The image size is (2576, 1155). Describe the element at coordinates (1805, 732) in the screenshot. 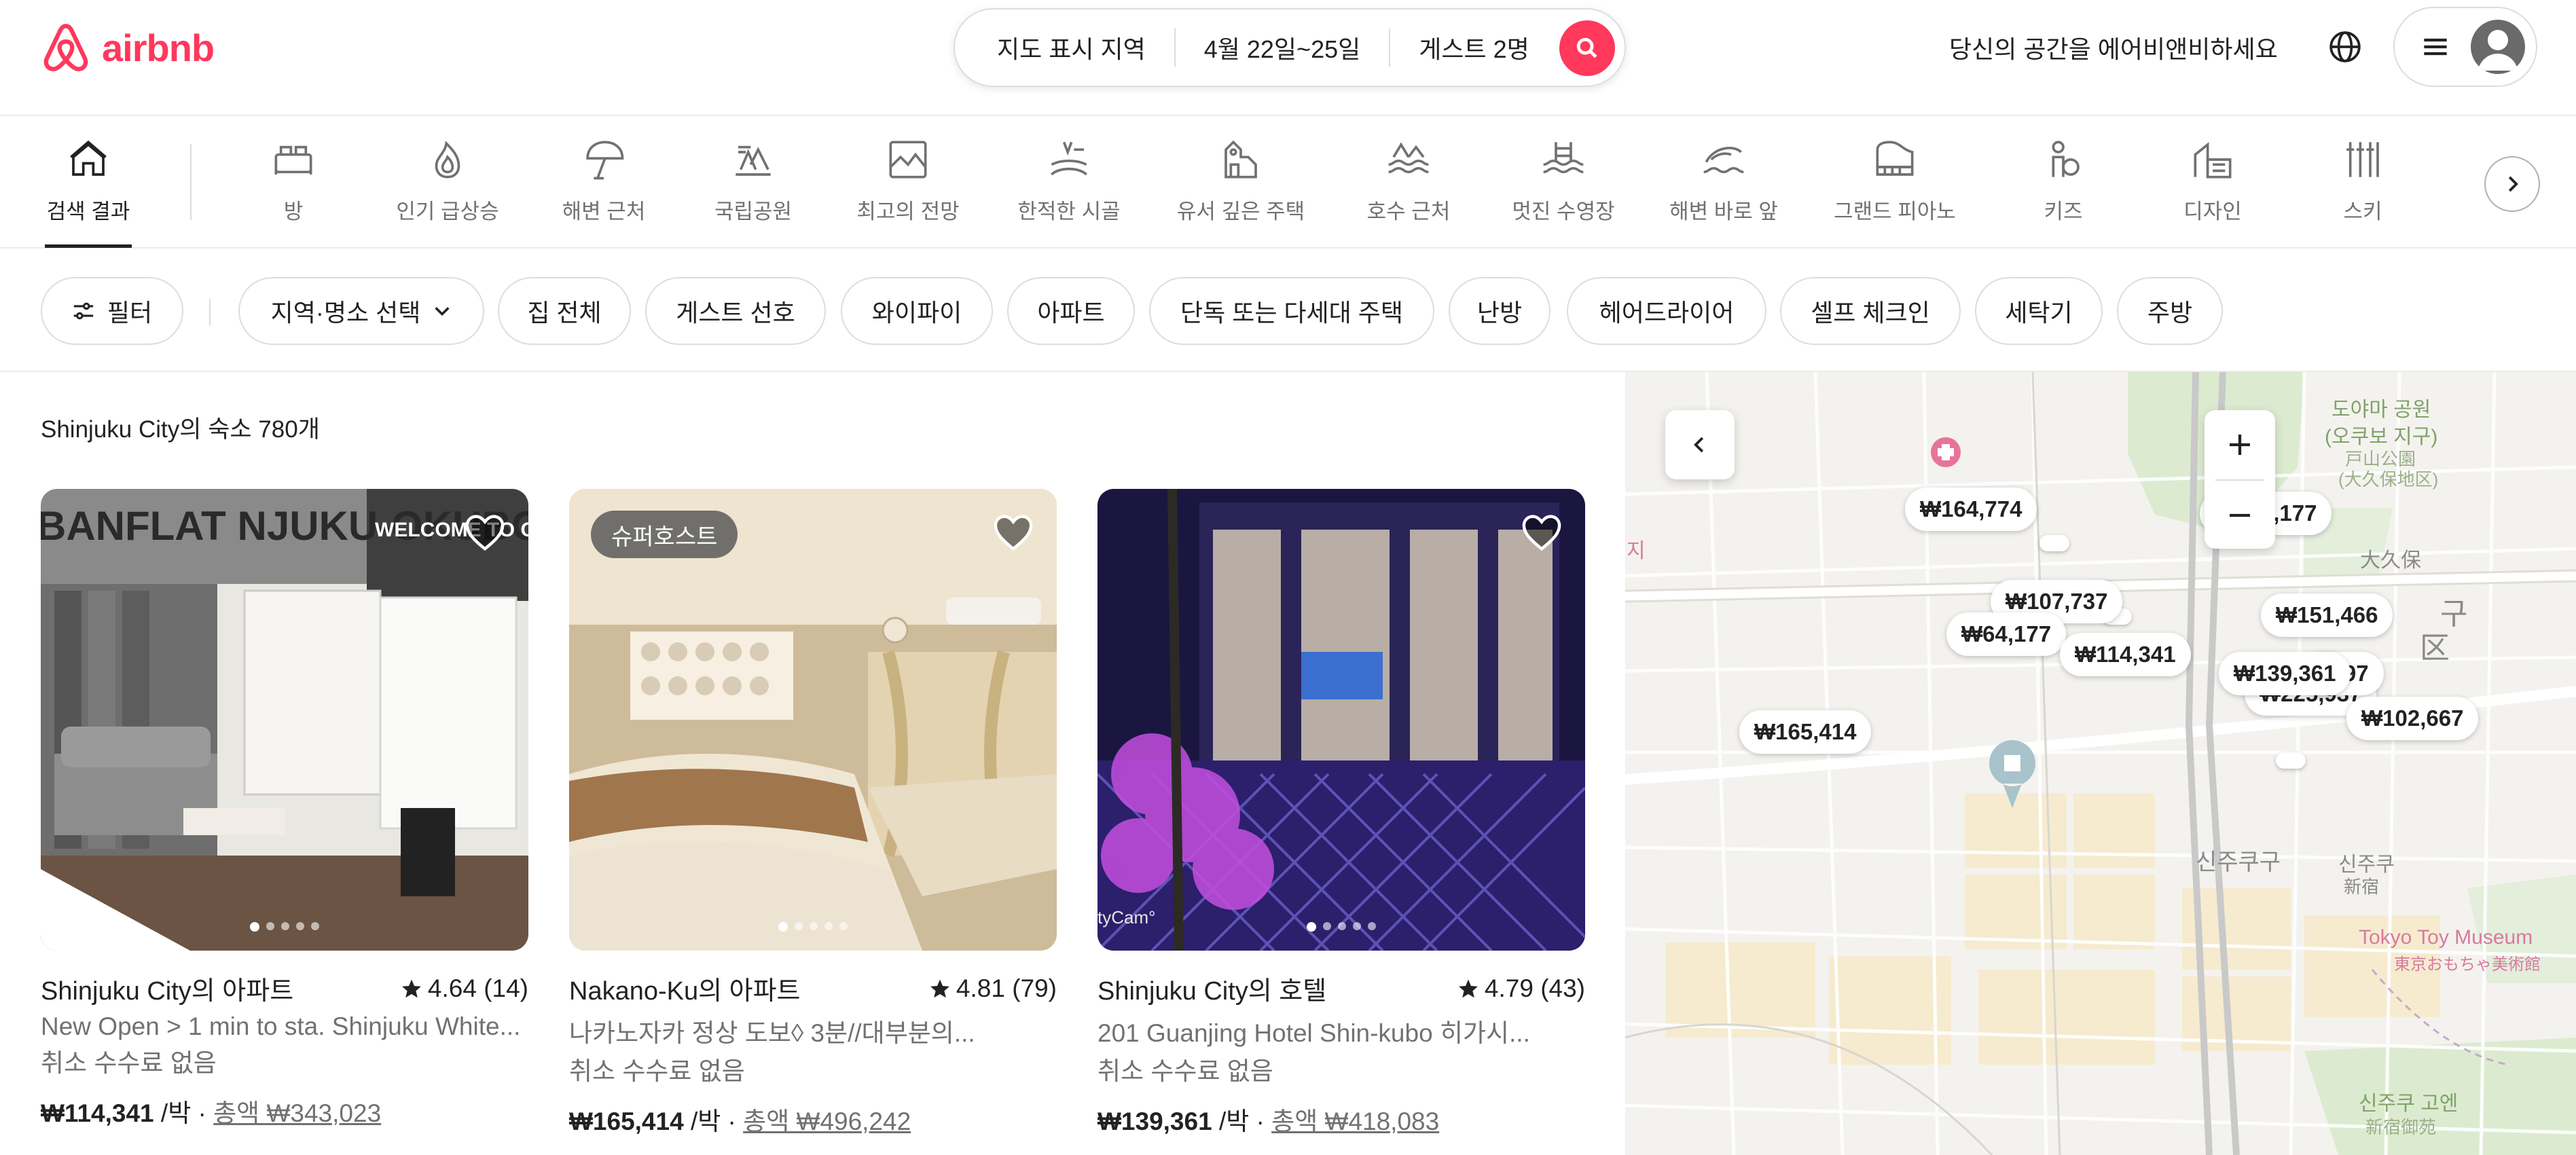

I see `map-price-pin: ₩165,414` at that location.